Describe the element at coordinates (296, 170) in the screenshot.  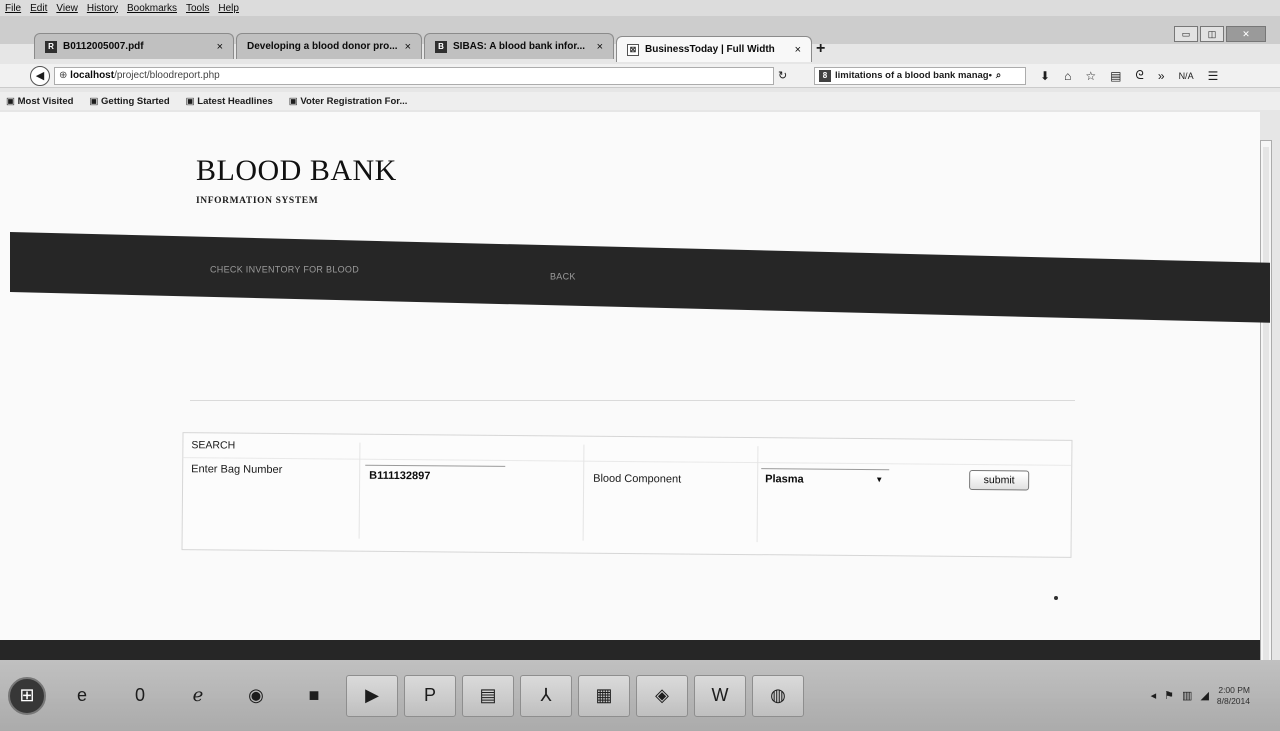
I see `site-title: BLOOD BANK` at that location.